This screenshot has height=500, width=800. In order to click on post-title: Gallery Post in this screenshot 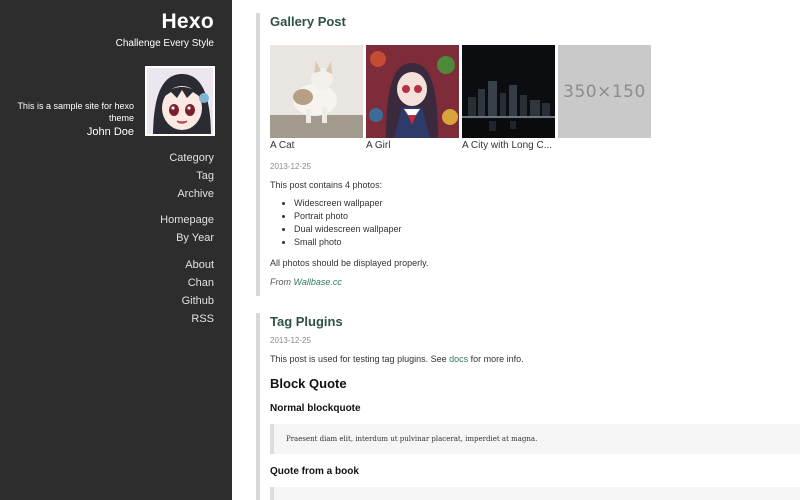, I will do `click(535, 21)`.